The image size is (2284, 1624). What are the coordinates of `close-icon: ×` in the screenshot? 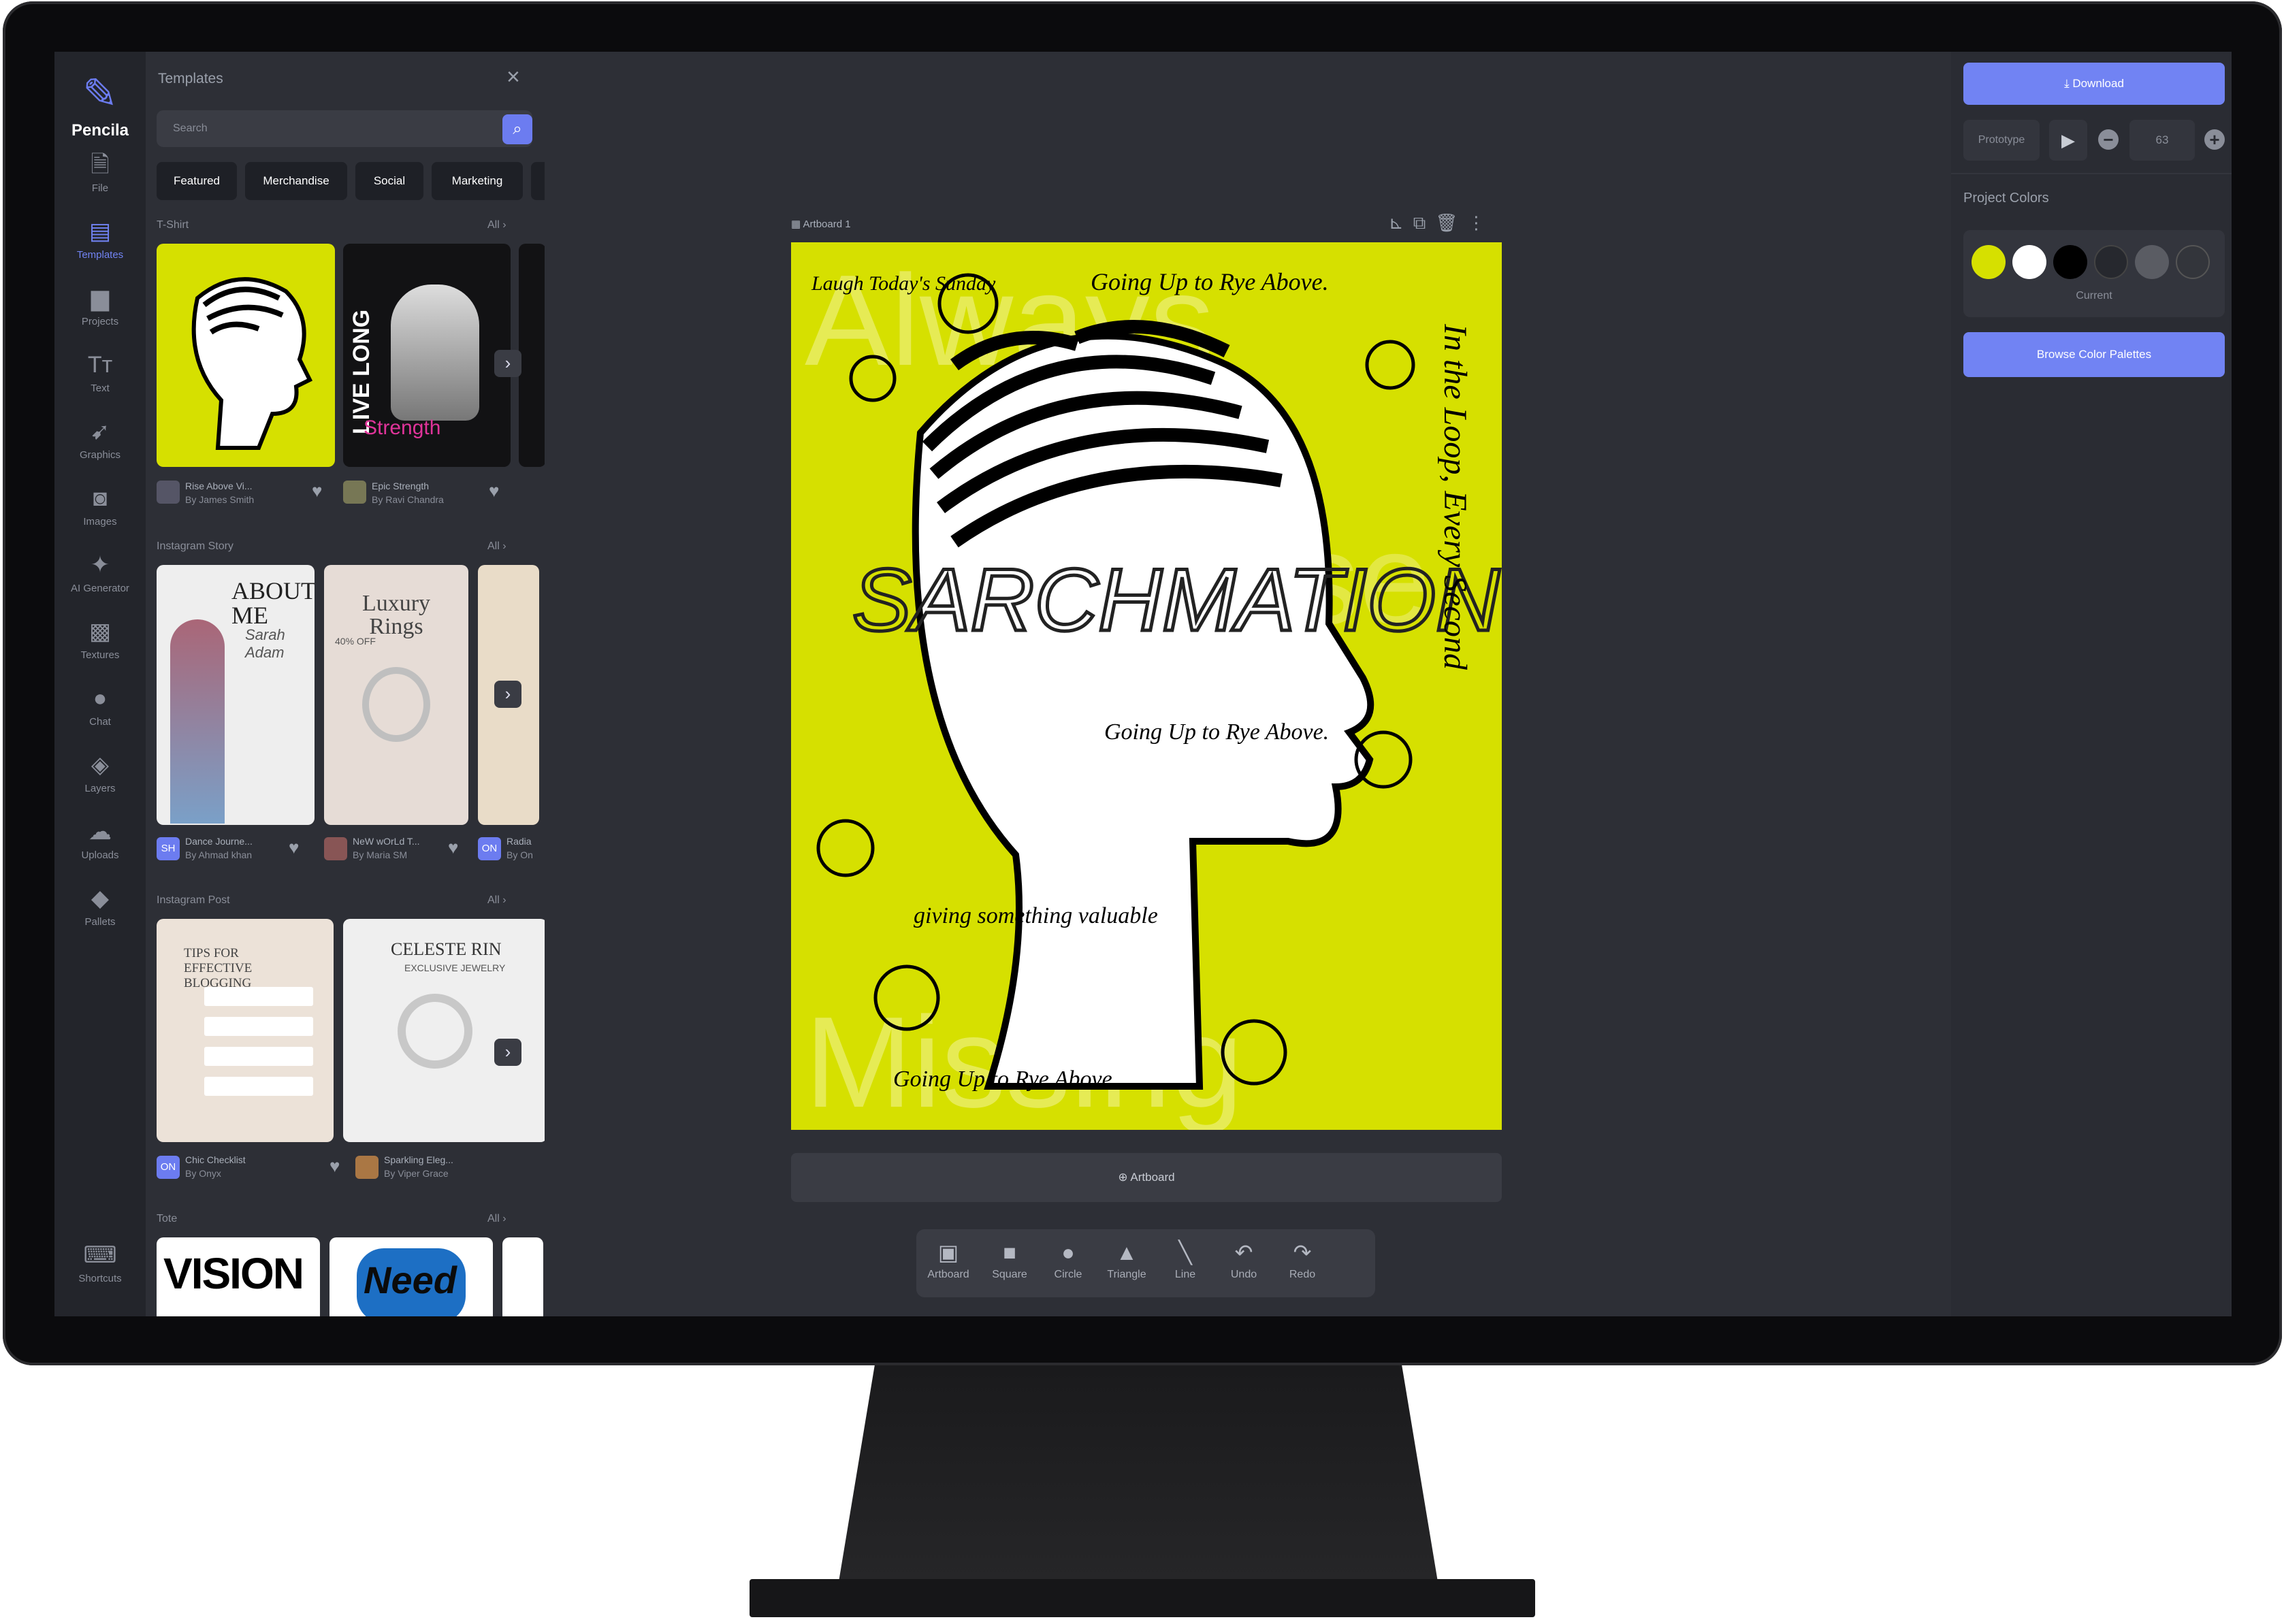 It's located at (513, 76).